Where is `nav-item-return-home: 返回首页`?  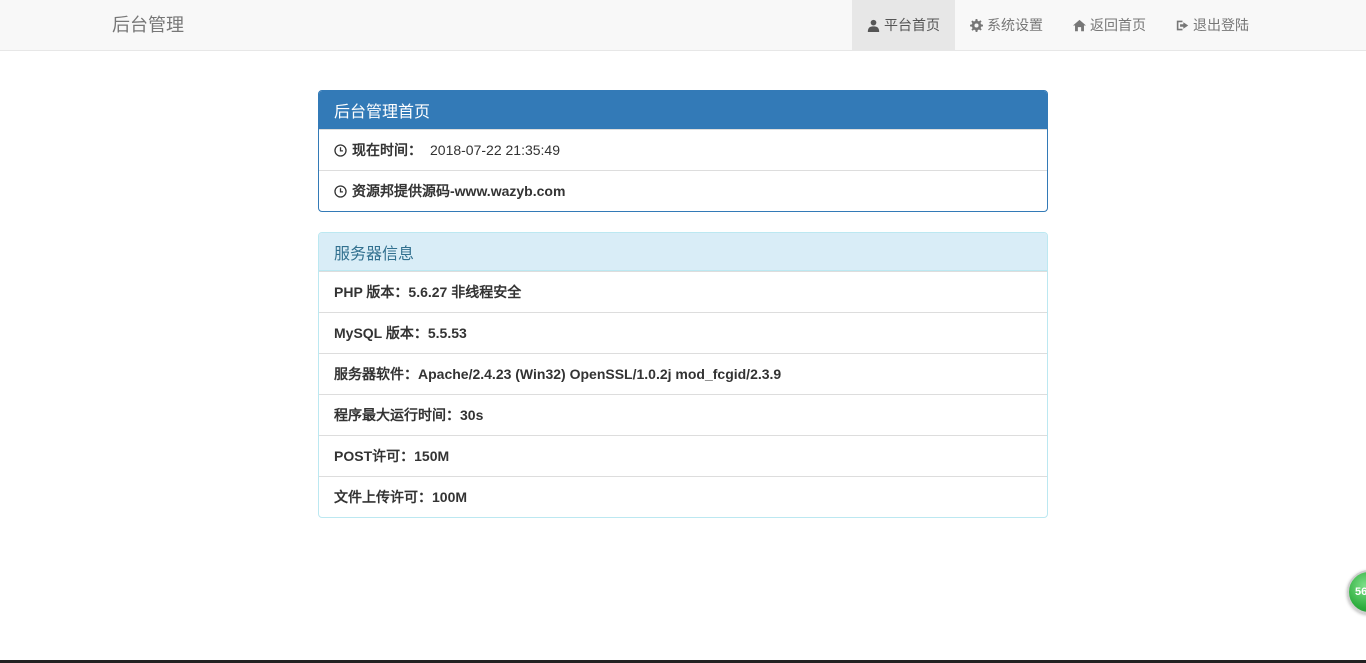
nav-item-return-home: 返回首页 is located at coordinates (1109, 25).